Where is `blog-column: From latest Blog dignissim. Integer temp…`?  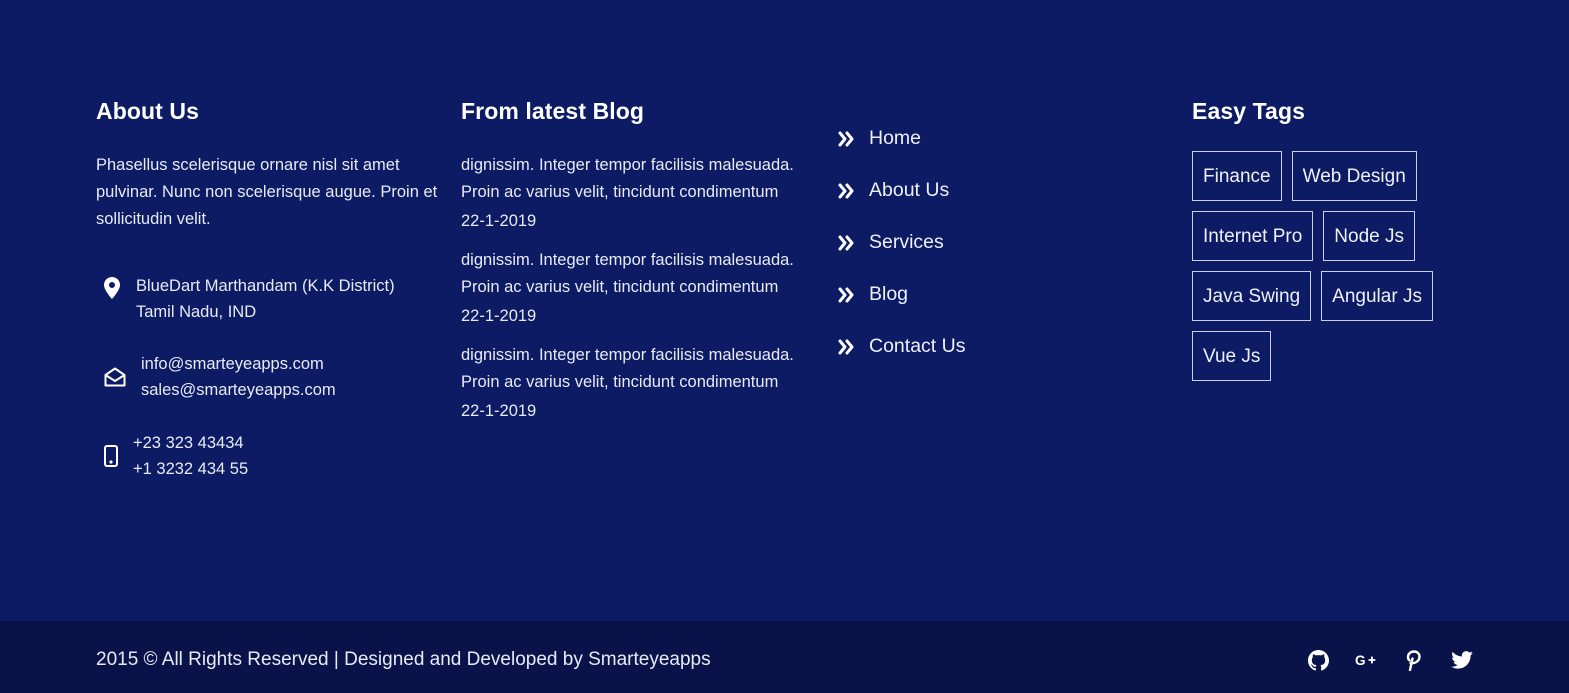 blog-column: From latest Blog dignissim. Integer temp… is located at coordinates (631, 267).